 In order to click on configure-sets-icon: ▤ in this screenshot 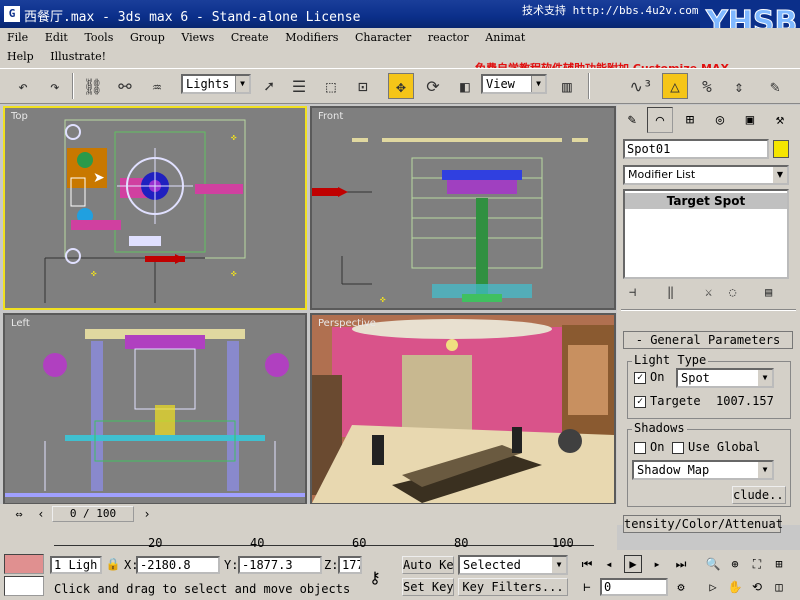, I will do `click(768, 292)`.